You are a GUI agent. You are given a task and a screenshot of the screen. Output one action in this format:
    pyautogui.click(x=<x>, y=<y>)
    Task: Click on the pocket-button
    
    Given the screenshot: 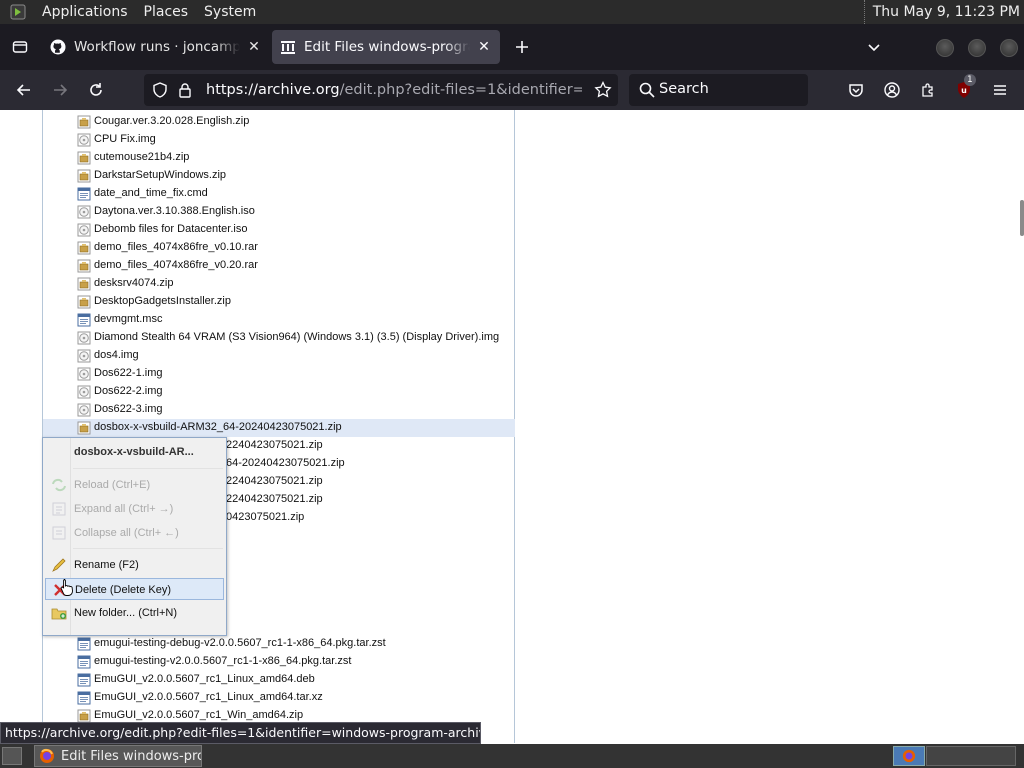 What is the action you would take?
    pyautogui.click(x=856, y=90)
    